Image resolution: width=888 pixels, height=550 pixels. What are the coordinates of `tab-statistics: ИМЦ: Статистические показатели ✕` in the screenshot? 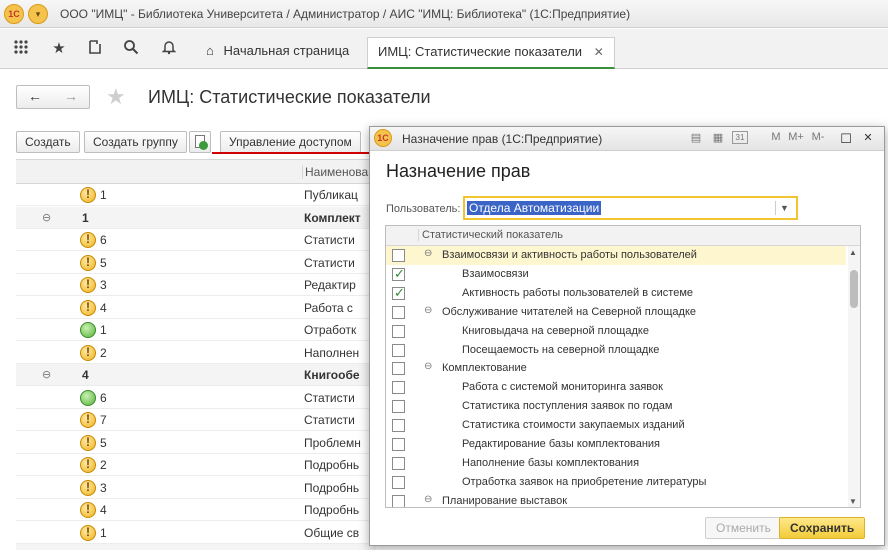 It's located at (491, 53).